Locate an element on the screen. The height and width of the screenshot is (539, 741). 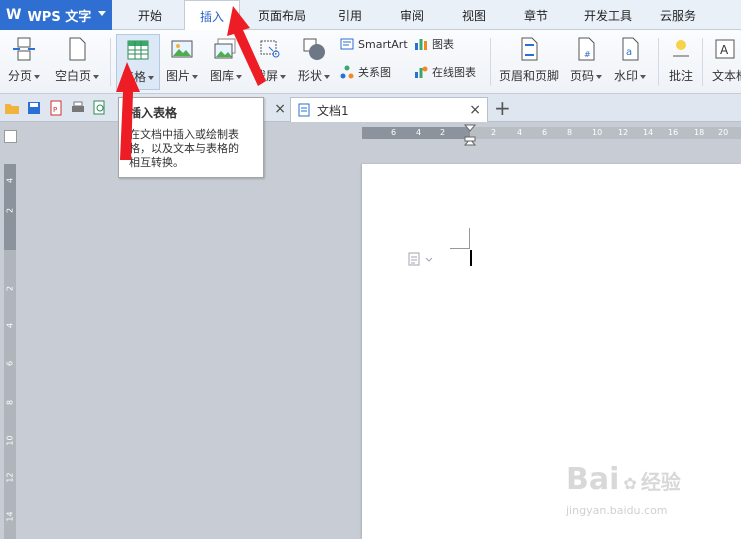
paragraph-layout-icon is located at coordinates (421, 259).